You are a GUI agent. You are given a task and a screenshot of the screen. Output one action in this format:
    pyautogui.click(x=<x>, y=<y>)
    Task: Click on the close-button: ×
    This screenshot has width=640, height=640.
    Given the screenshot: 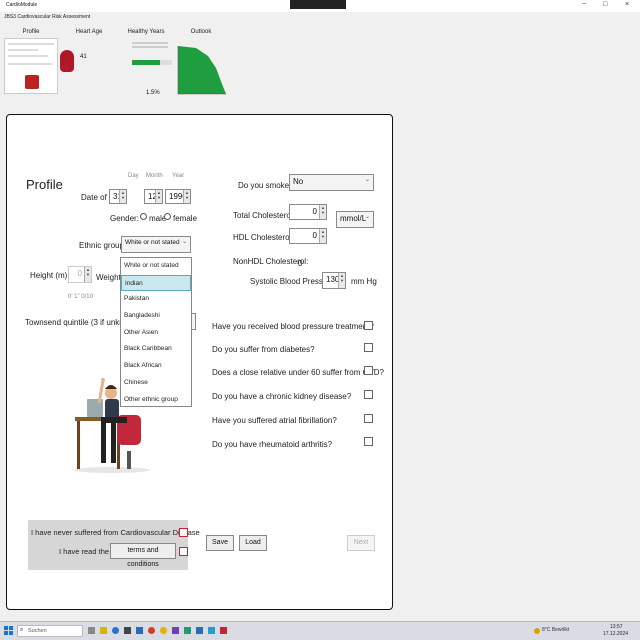 What is the action you would take?
    pyautogui.click(x=627, y=4)
    